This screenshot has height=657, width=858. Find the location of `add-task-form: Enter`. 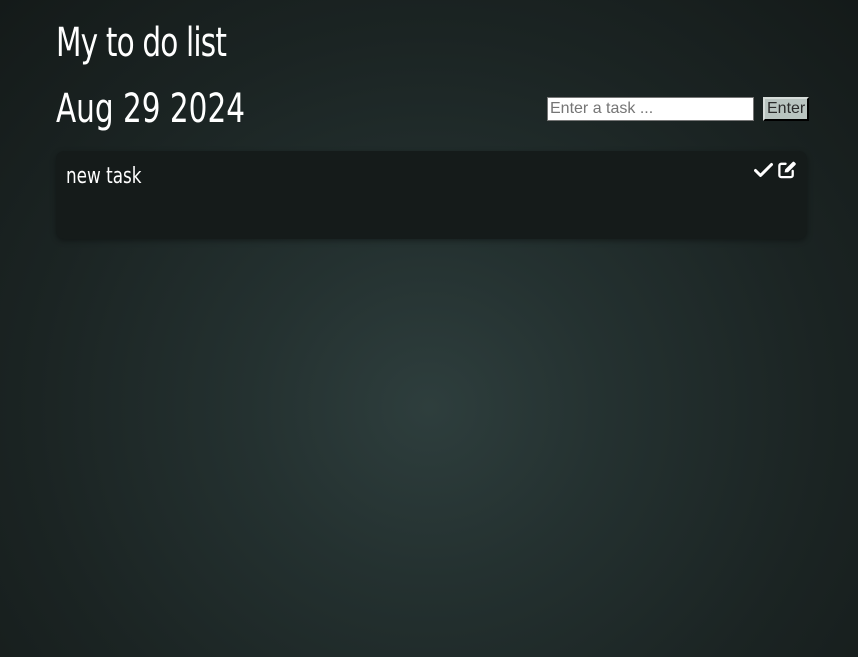

add-task-form: Enter is located at coordinates (678, 109).